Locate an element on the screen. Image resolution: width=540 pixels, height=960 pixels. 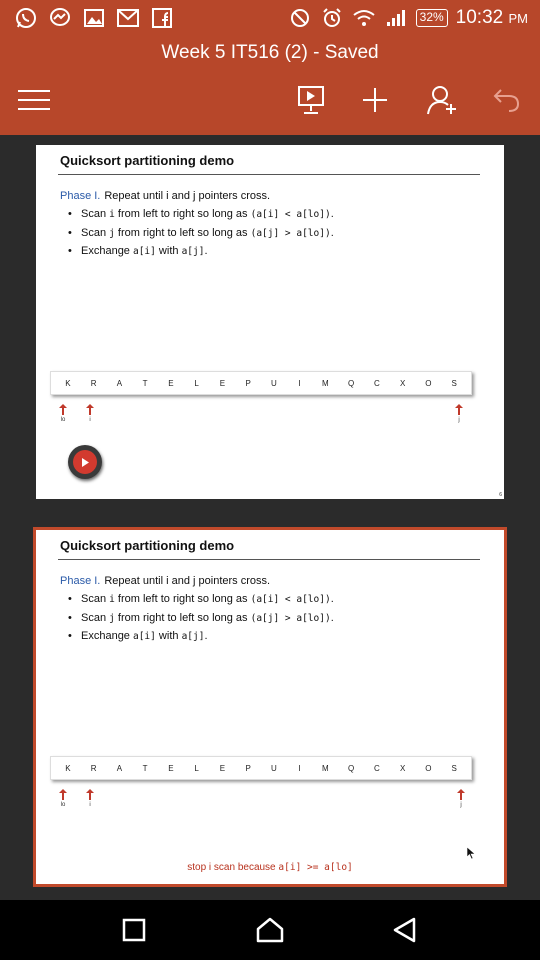
status-bar: 32% 10:32 PM is located at coordinates (270, 18).